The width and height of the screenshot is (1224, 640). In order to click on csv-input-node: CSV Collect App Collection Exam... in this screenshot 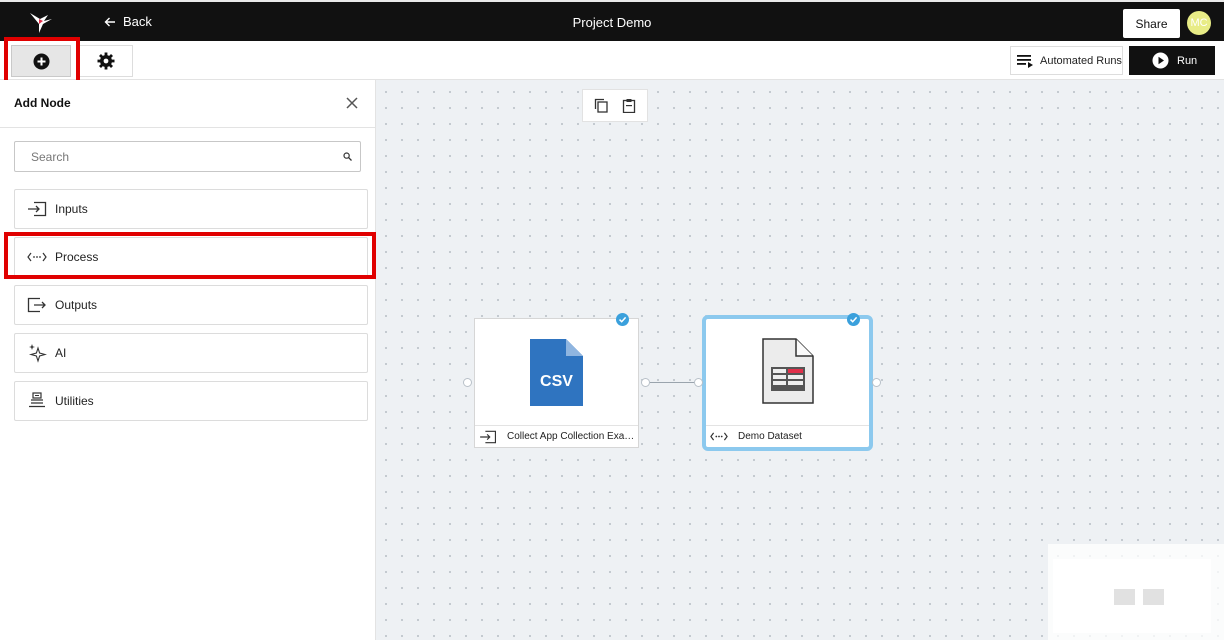, I will do `click(556, 383)`.